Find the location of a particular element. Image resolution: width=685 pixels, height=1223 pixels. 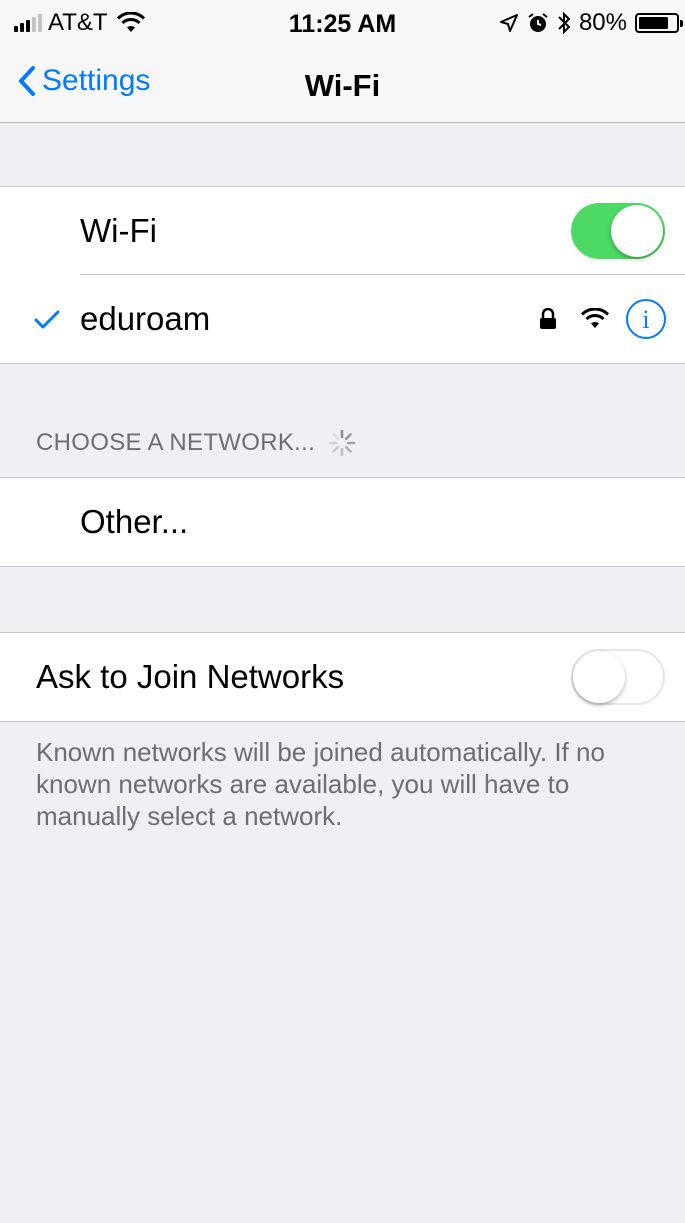

ask-to-join-row: Ask to Join Networks is located at coordinates (342, 677).